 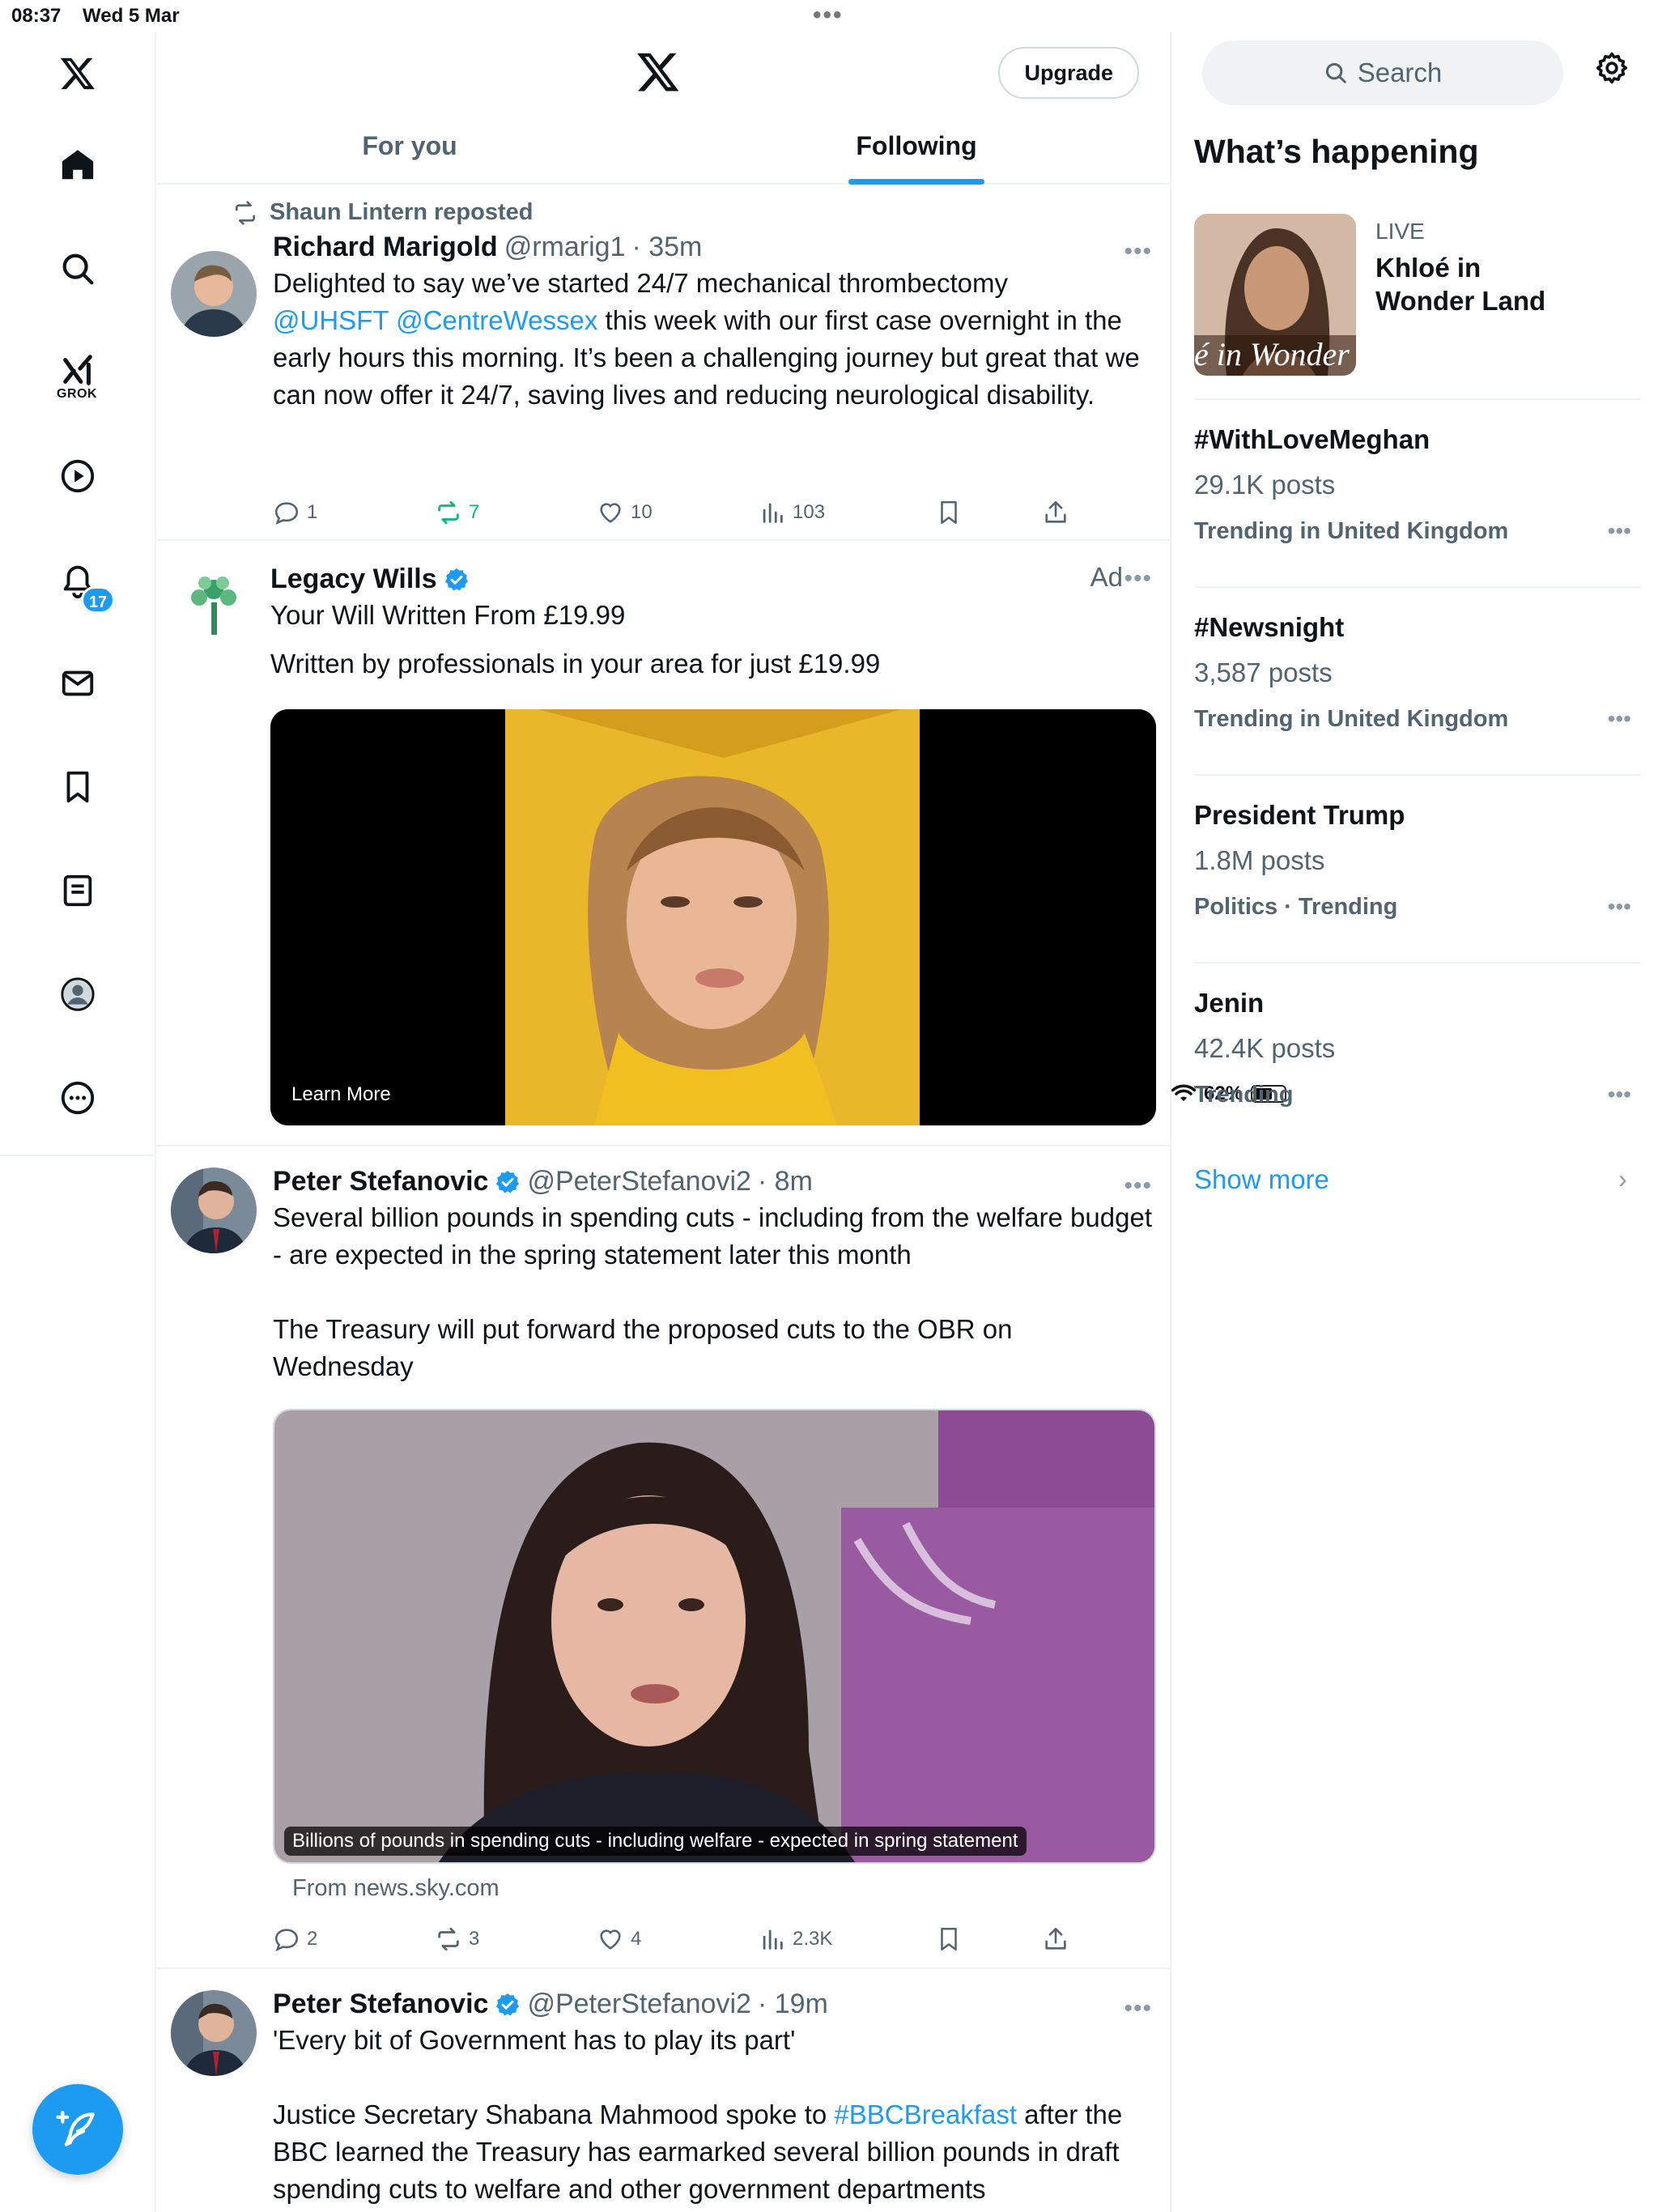 What do you see at coordinates (98, 600) in the screenshot?
I see `notifications-badge: 17` at bounding box center [98, 600].